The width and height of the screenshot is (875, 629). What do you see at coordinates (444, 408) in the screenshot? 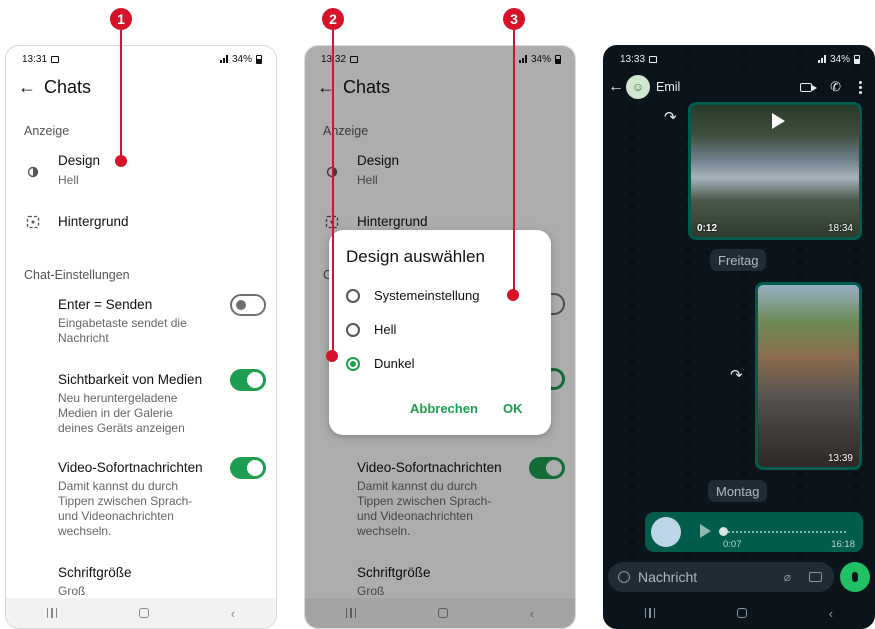
I see `cancel-button: Abbrechen` at bounding box center [444, 408].